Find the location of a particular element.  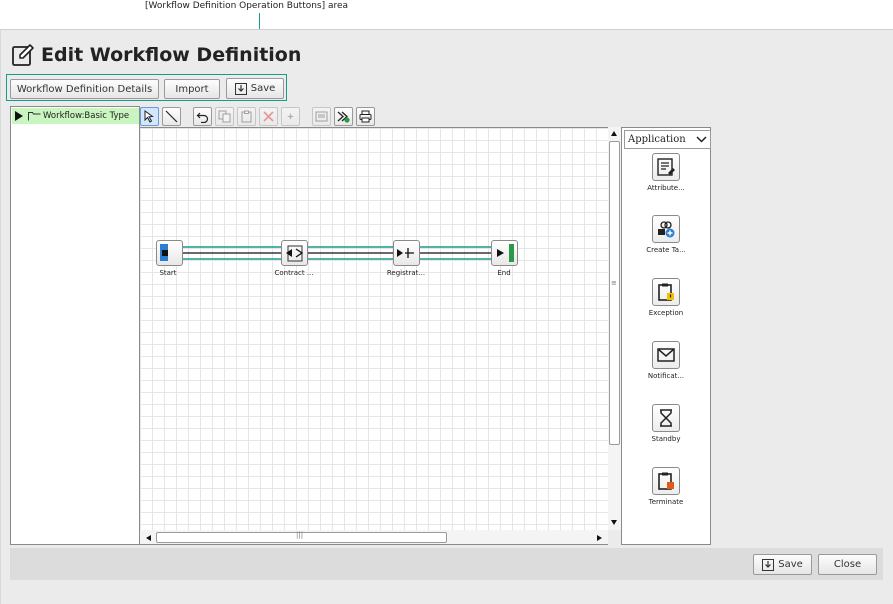

comment-icon is located at coordinates (321, 116).